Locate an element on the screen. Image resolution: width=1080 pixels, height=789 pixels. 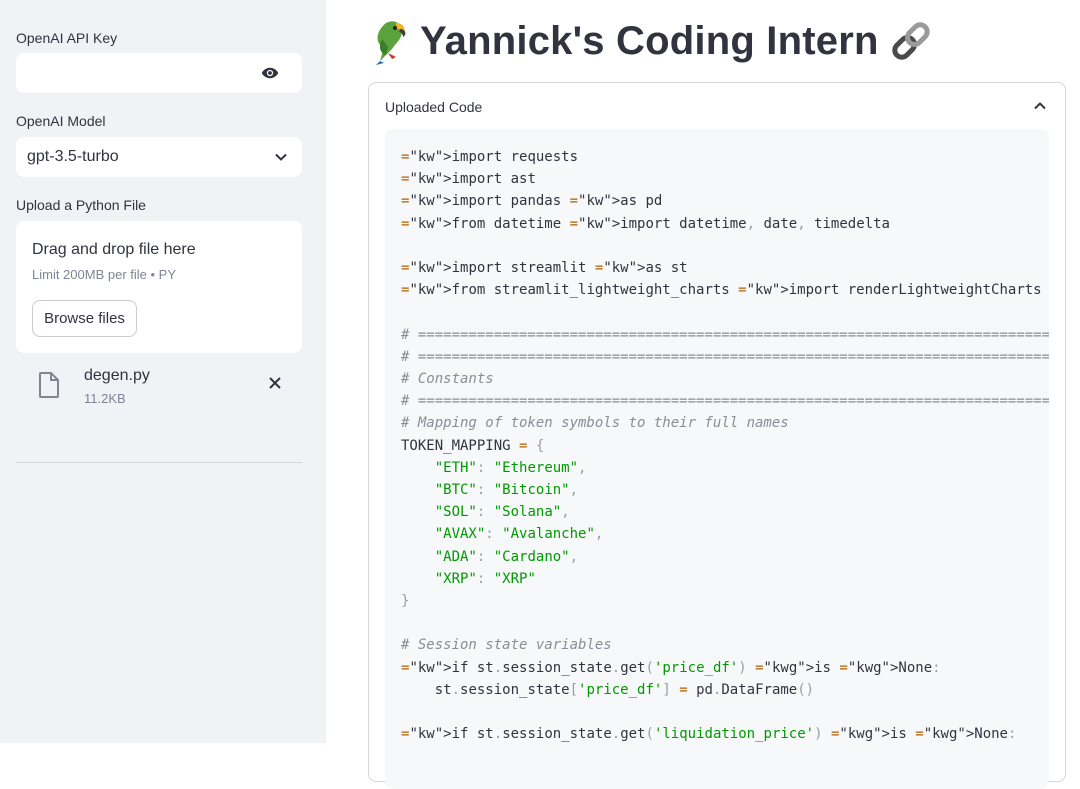
code-line: TOKEN_MAPPING = { is located at coordinates (473, 445).